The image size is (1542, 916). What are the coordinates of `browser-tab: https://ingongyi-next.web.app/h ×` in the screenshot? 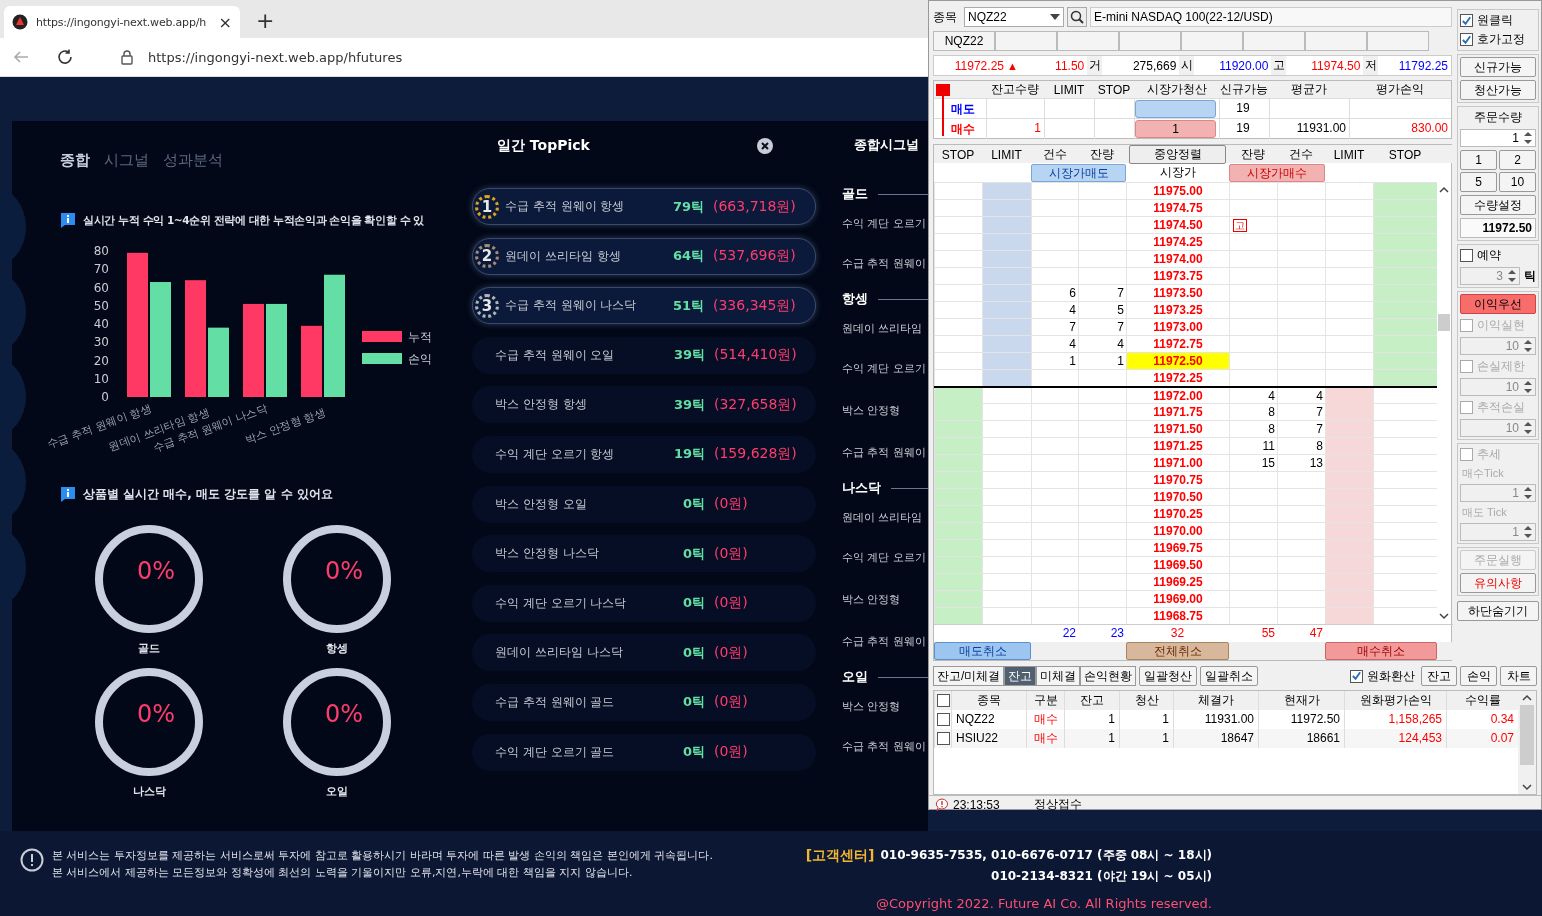 It's located at (122, 22).